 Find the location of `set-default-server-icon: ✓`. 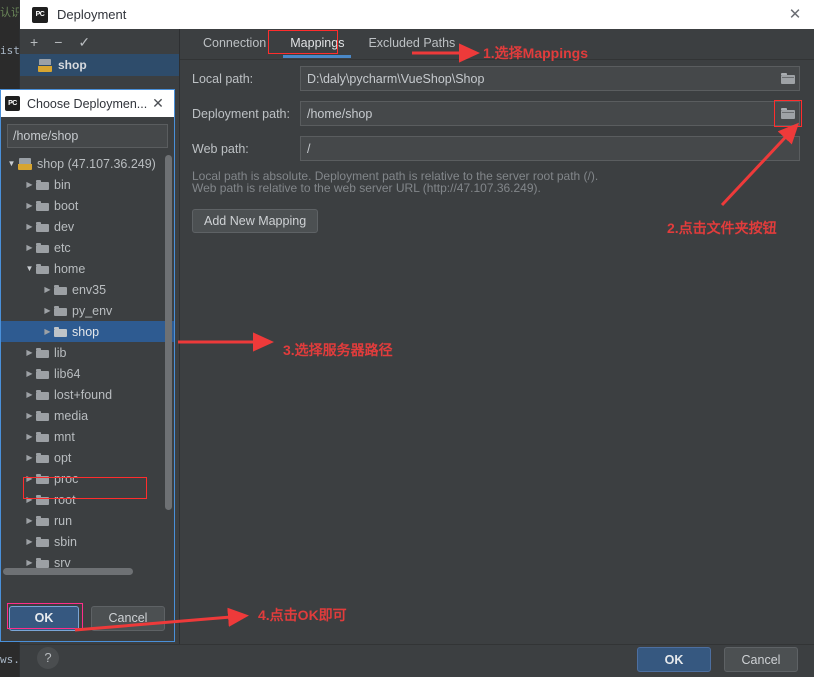

set-default-server-icon: ✓ is located at coordinates (84, 42).